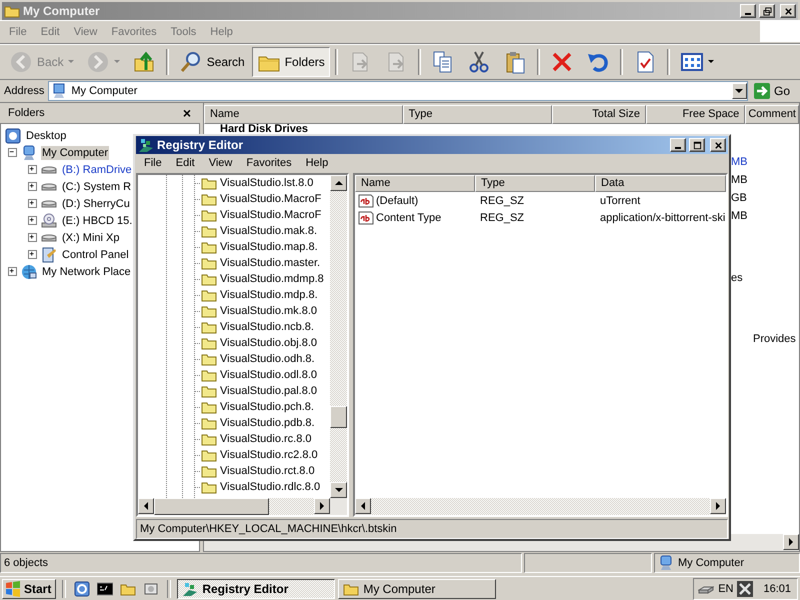 The height and width of the screenshot is (600, 800). What do you see at coordinates (96, 187) in the screenshot?
I see `tree-item: (C:) System R` at bounding box center [96, 187].